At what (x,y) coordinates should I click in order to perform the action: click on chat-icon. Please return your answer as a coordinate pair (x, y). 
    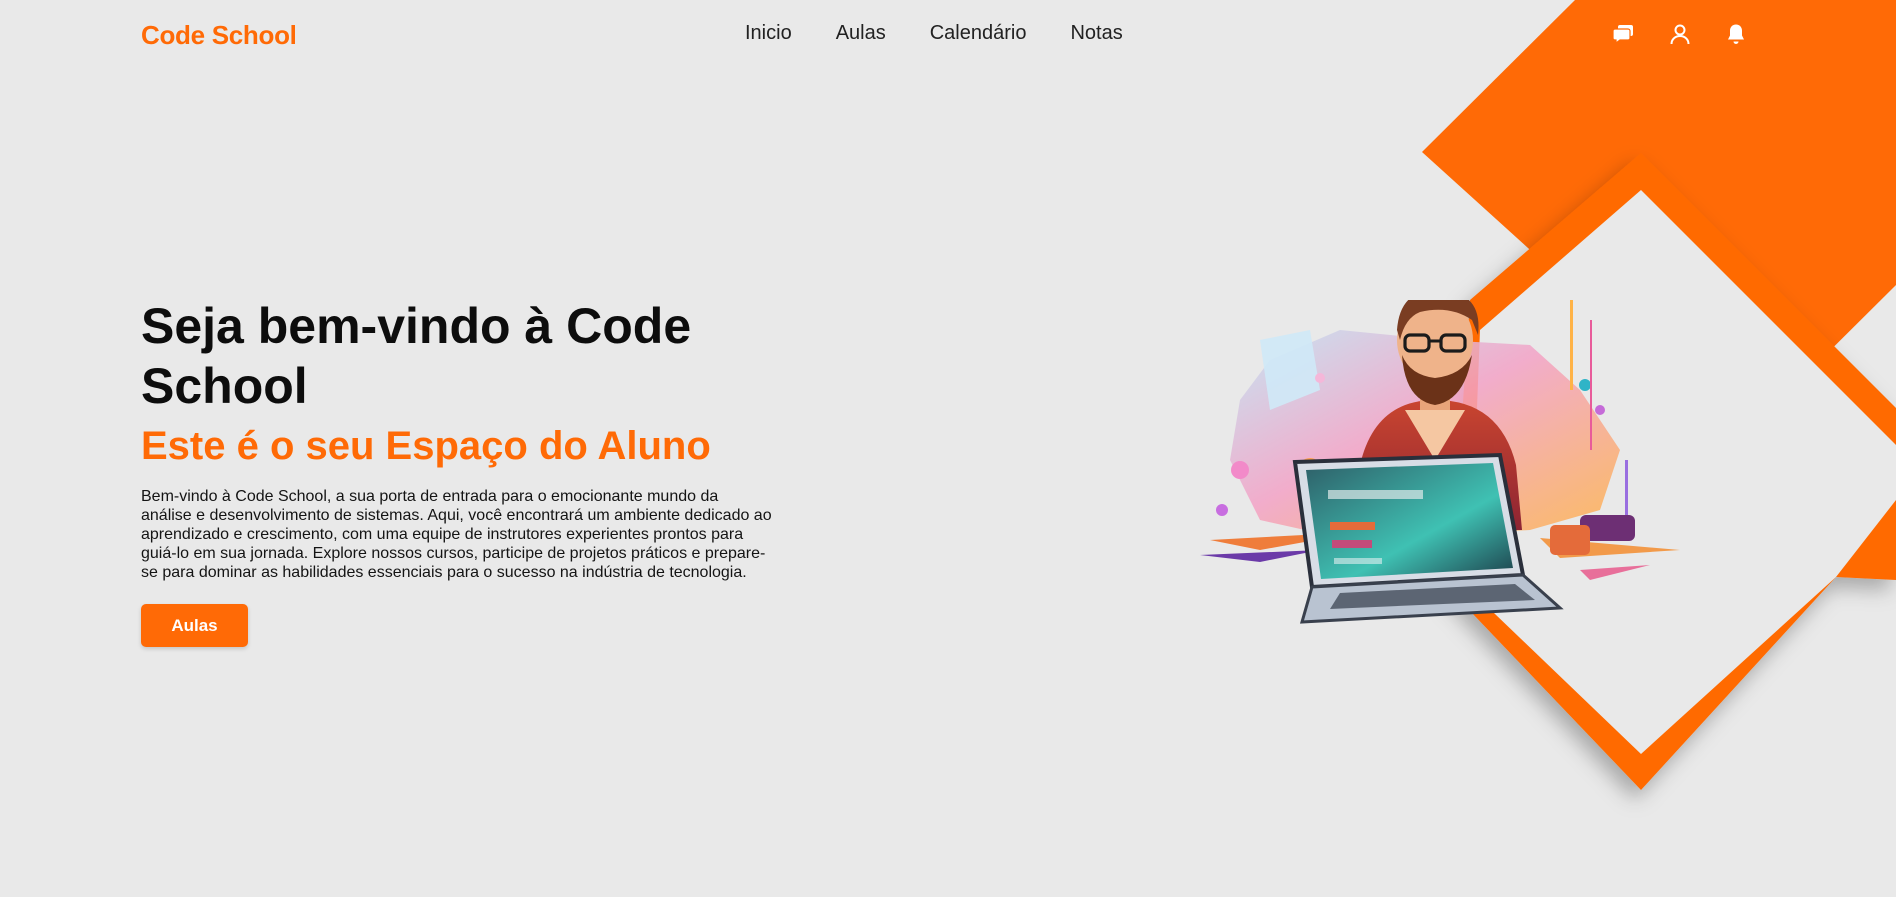
    Looking at the image, I should click on (1624, 34).